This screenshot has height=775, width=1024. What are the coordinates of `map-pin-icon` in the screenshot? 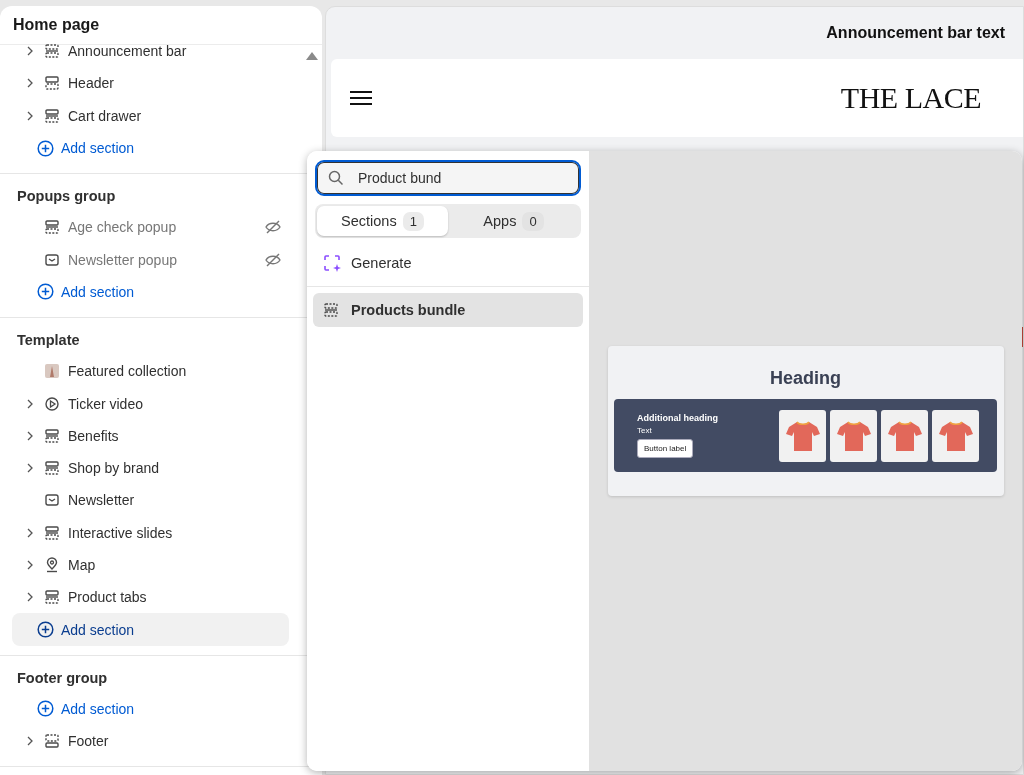 It's located at (52, 565).